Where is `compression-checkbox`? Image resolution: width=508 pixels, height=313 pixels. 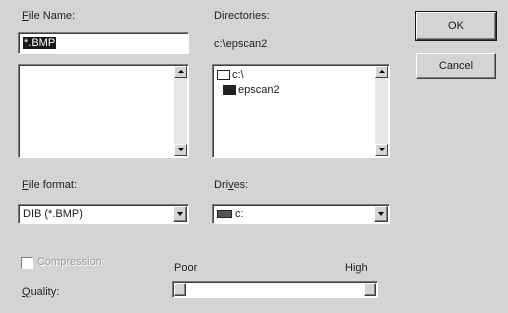
compression-checkbox is located at coordinates (27, 263).